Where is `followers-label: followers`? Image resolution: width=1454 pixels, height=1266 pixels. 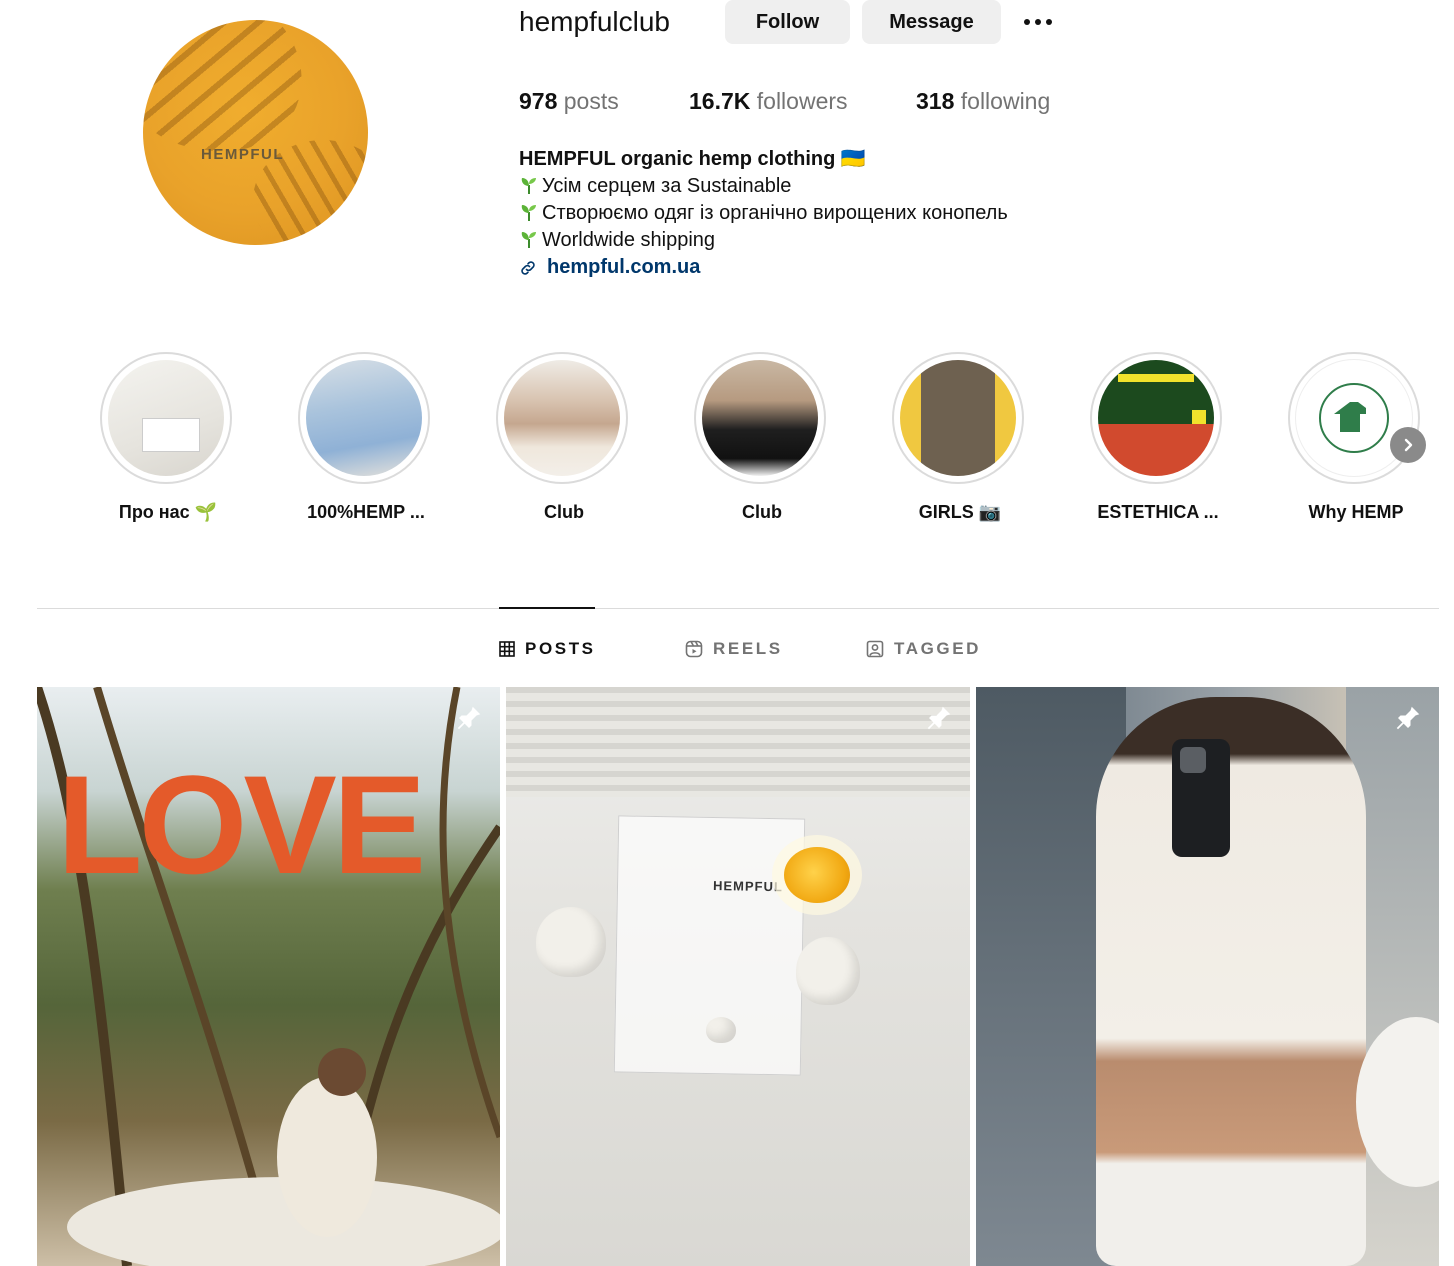 followers-label: followers is located at coordinates (802, 101).